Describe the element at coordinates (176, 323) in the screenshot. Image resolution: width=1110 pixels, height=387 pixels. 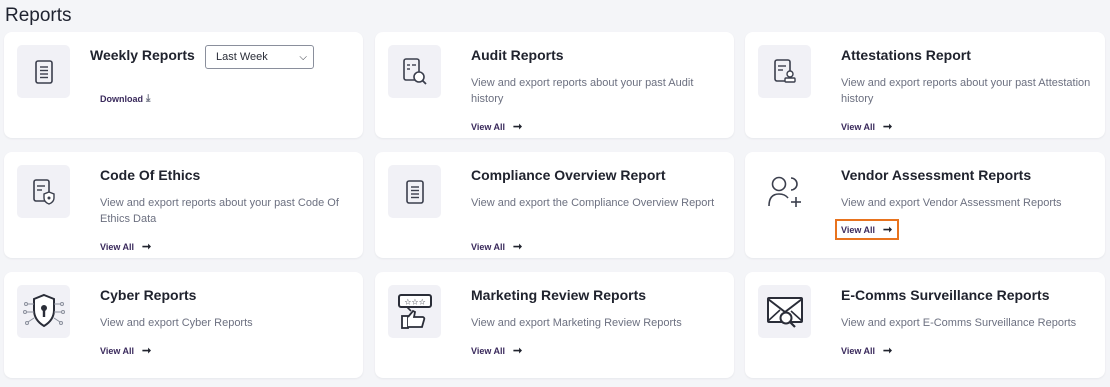
I see `card-description: View and export Cyber Reports` at that location.